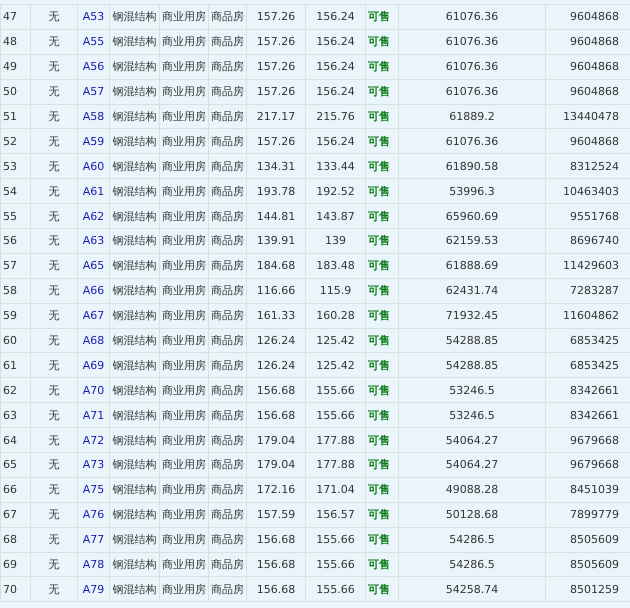 The height and width of the screenshot is (608, 630). I want to click on table-cell: 63, so click(10, 415).